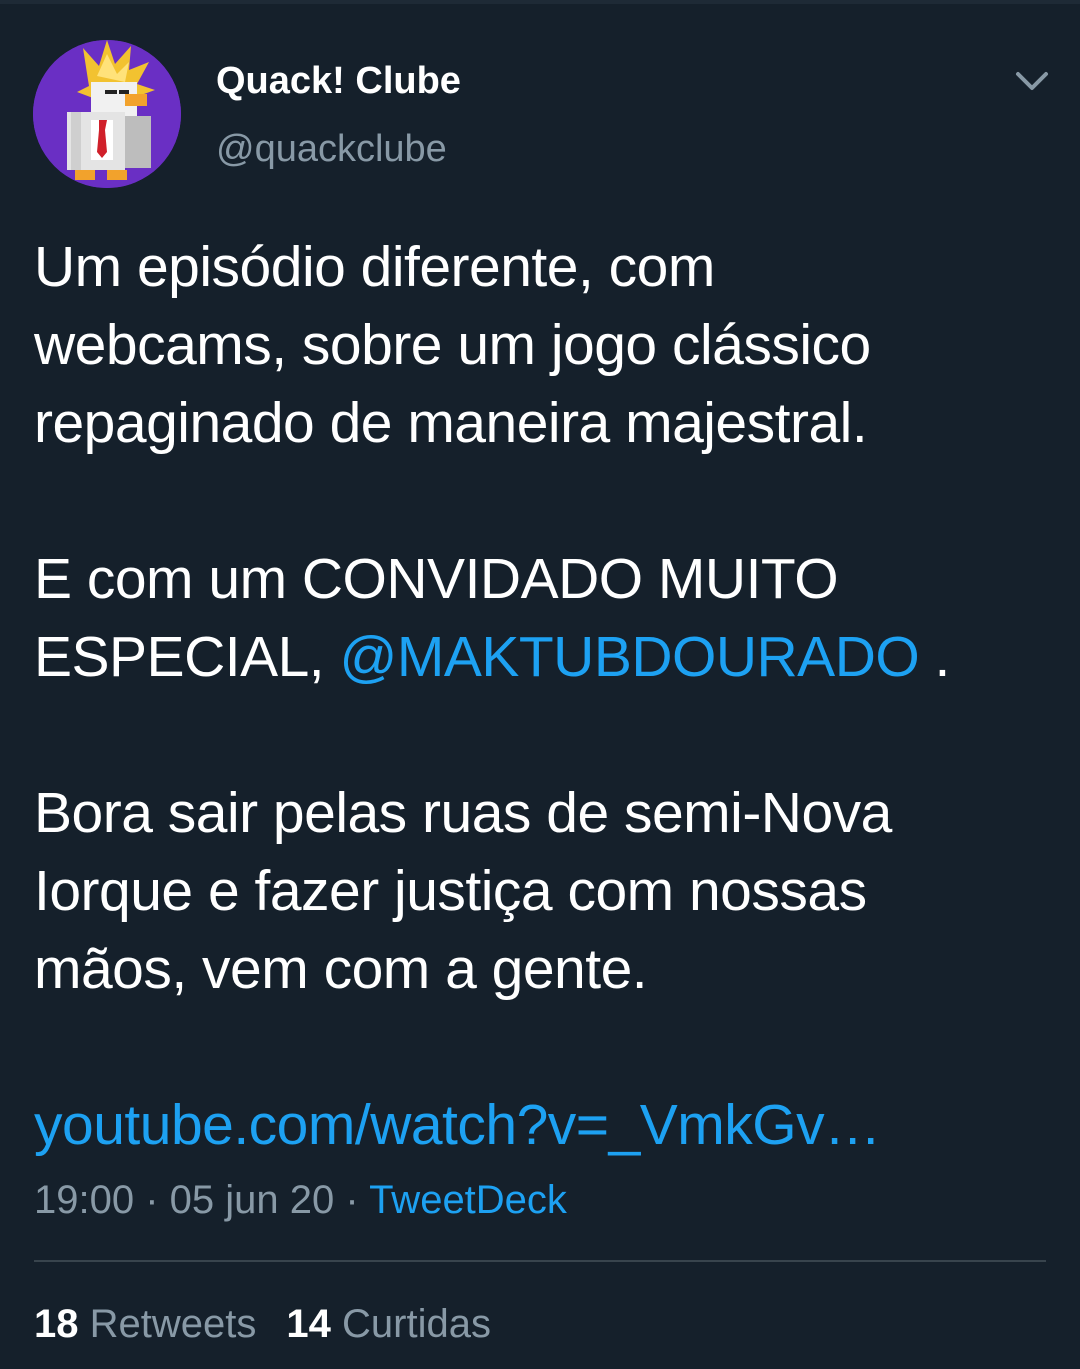 Image resolution: width=1080 pixels, height=1369 pixels. Describe the element at coordinates (540, 2) in the screenshot. I see `top-divider` at that location.